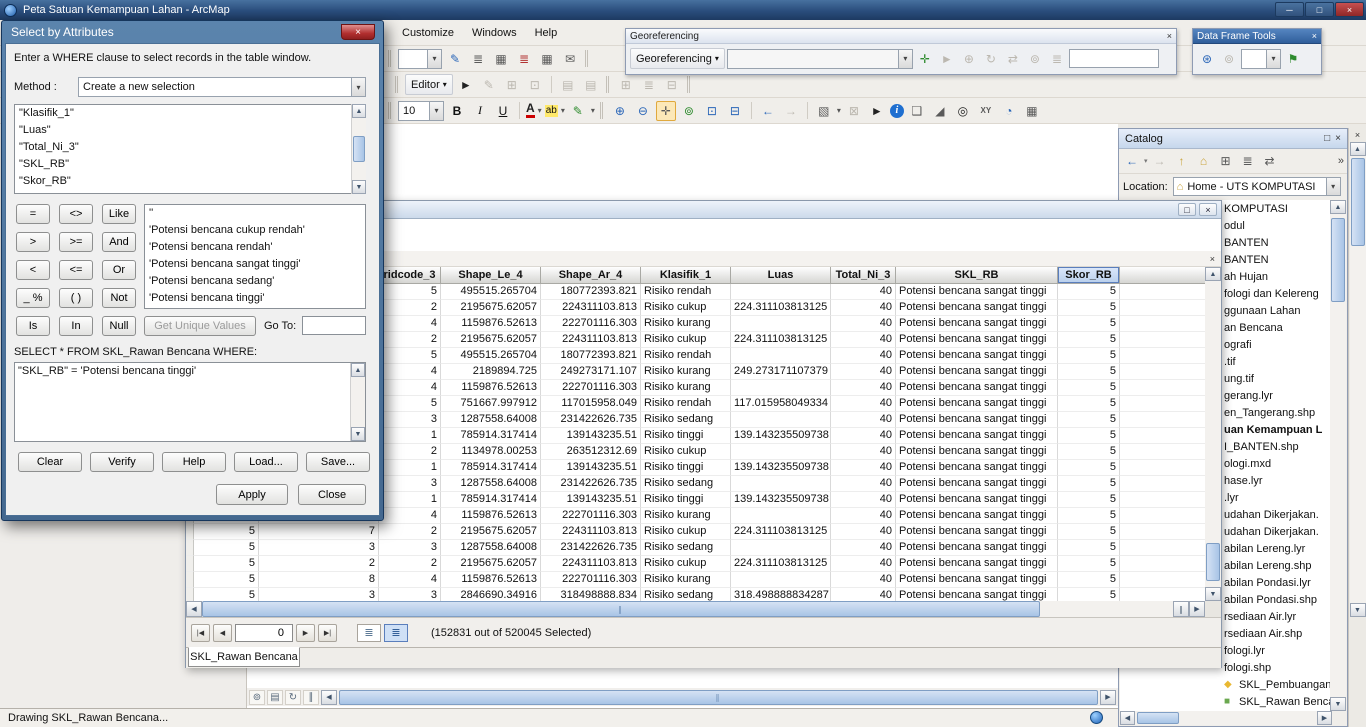 This screenshot has height=727, width=1366. Describe the element at coordinates (358, 32) in the screenshot. I see `dialog-close-button: ×` at that location.